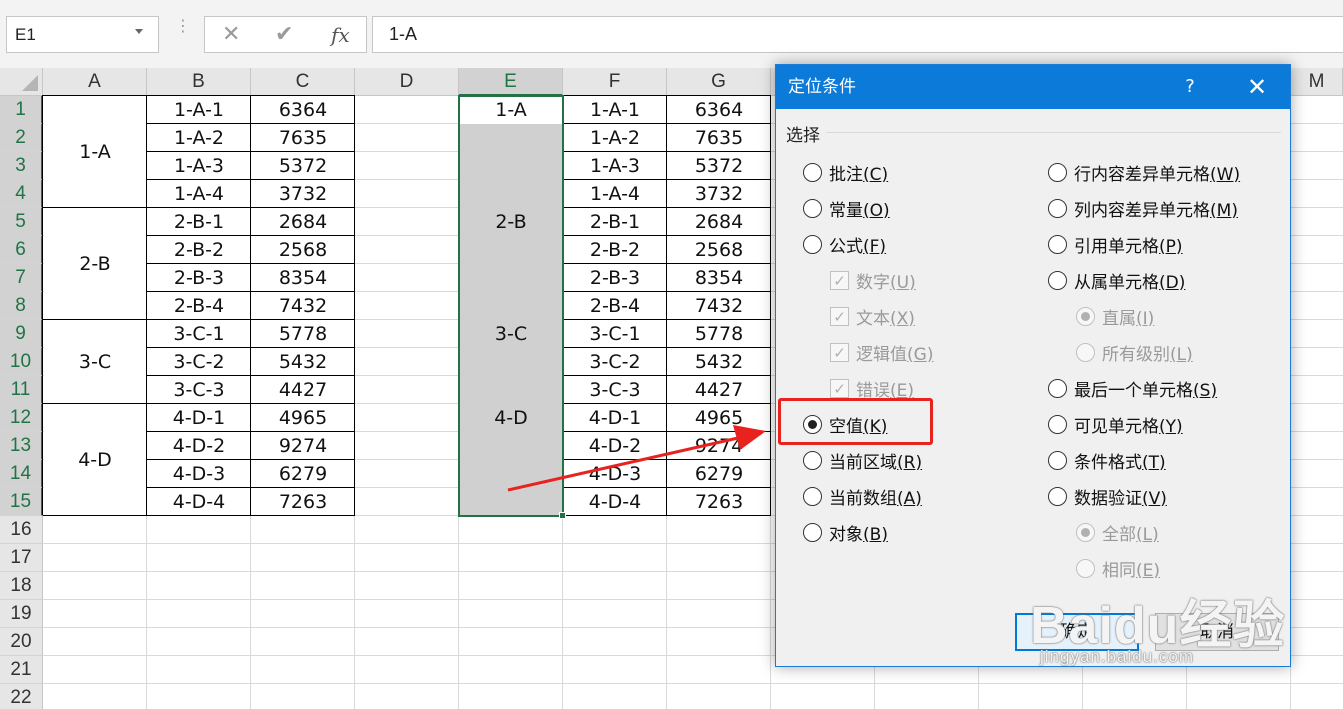  Describe the element at coordinates (303, 418) in the screenshot. I see `cell-C: 4965` at that location.